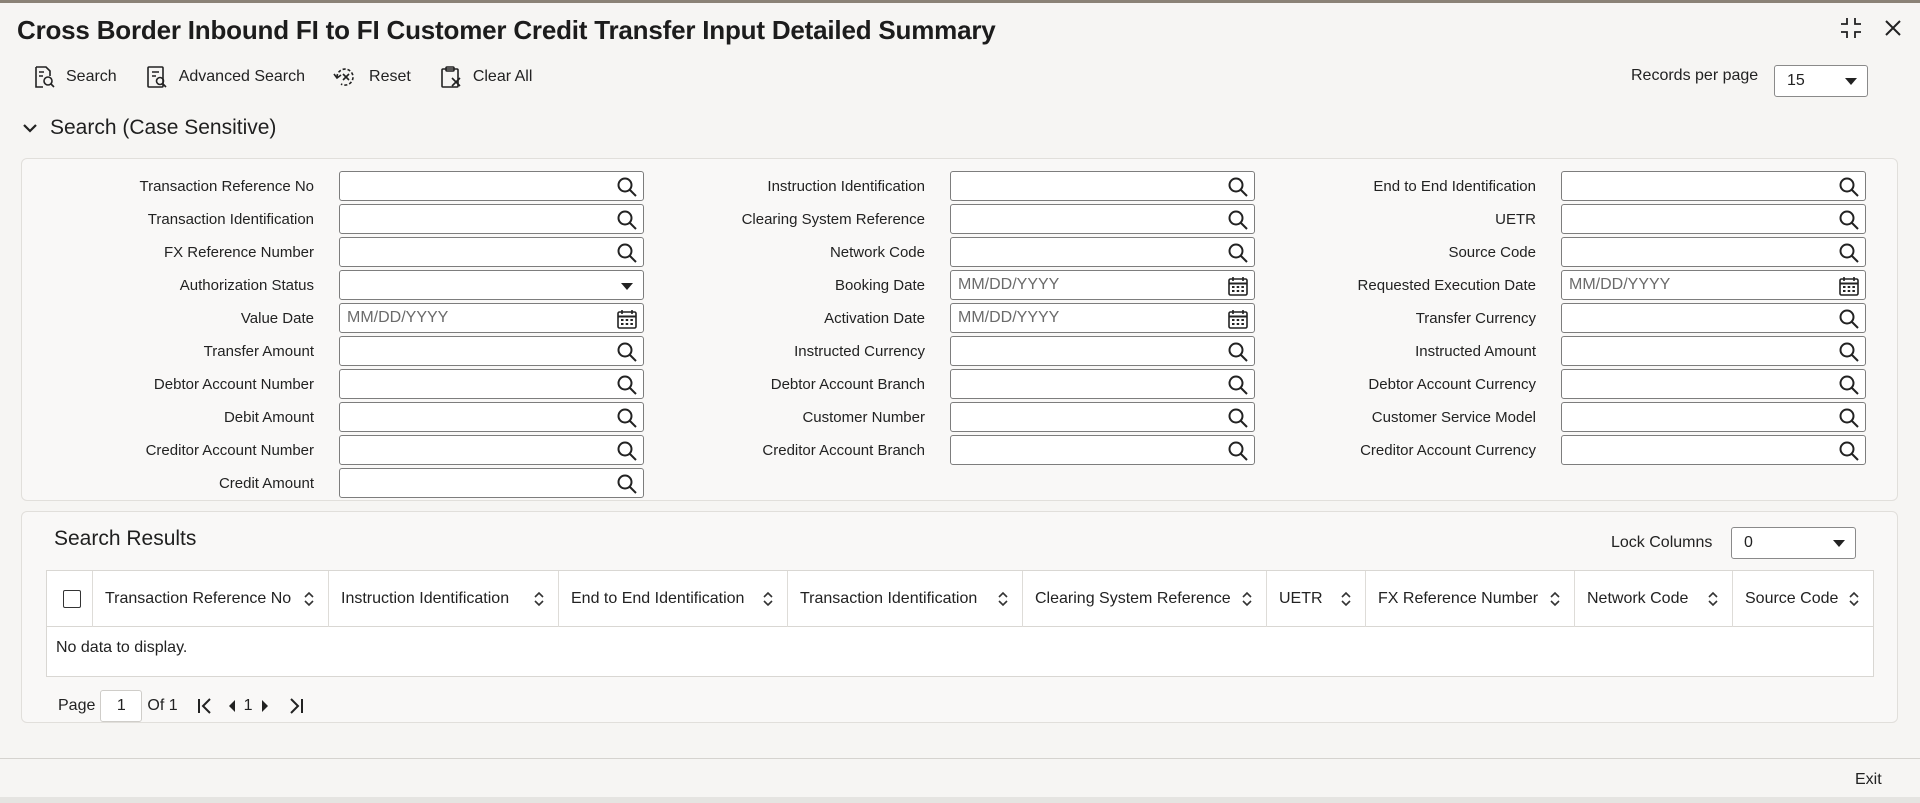 The image size is (1920, 803). What do you see at coordinates (1713, 318) in the screenshot?
I see `transfer-currency-input` at bounding box center [1713, 318].